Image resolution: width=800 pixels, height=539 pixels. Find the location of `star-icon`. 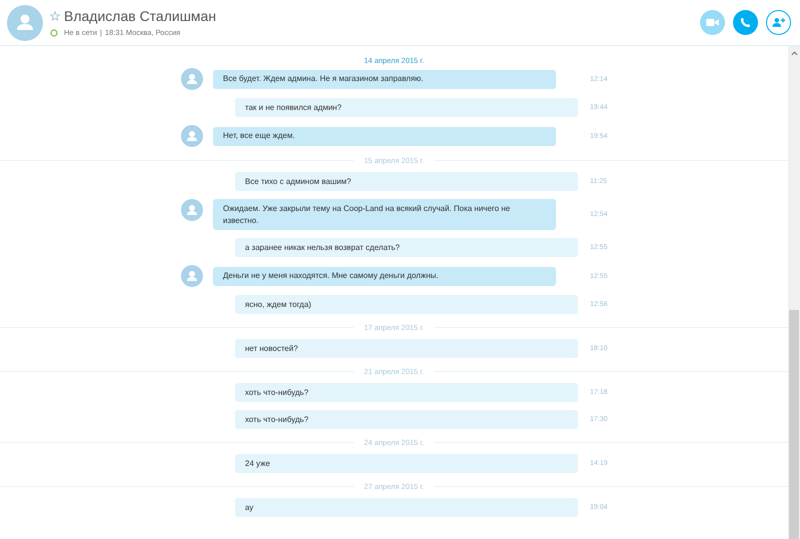

star-icon is located at coordinates (55, 16).